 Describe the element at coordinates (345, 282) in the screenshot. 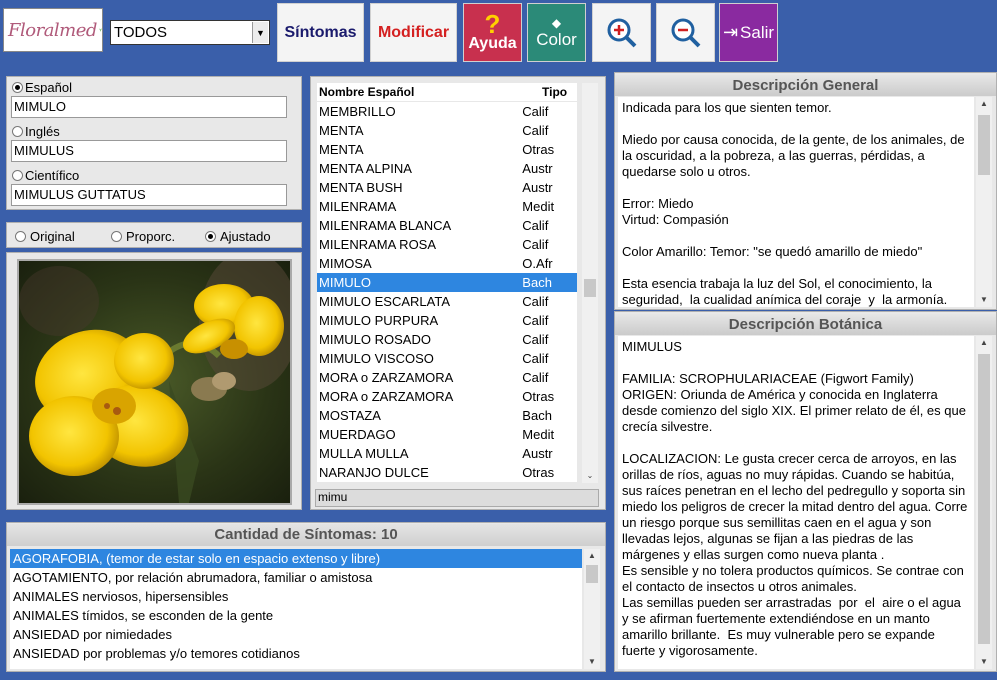

I see `flower-name-cell: MIMULO` at that location.